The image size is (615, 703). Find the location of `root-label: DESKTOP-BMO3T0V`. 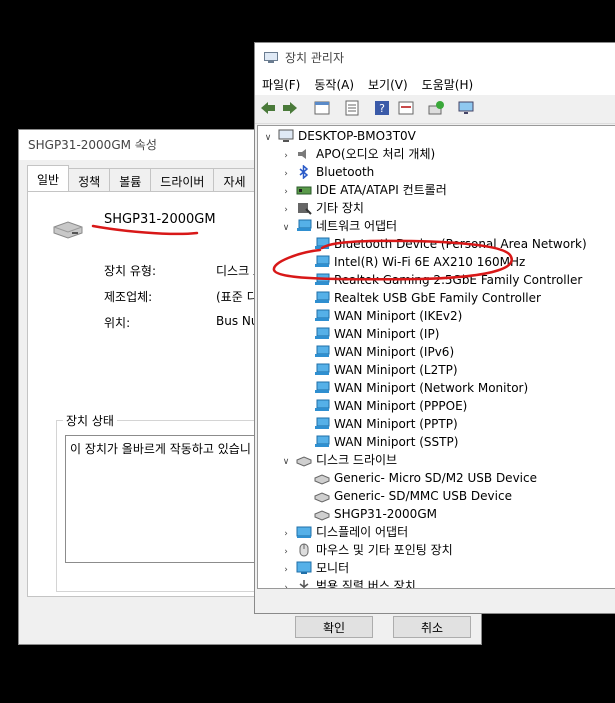

root-label: DESKTOP-BMO3T0V is located at coordinates (357, 136).